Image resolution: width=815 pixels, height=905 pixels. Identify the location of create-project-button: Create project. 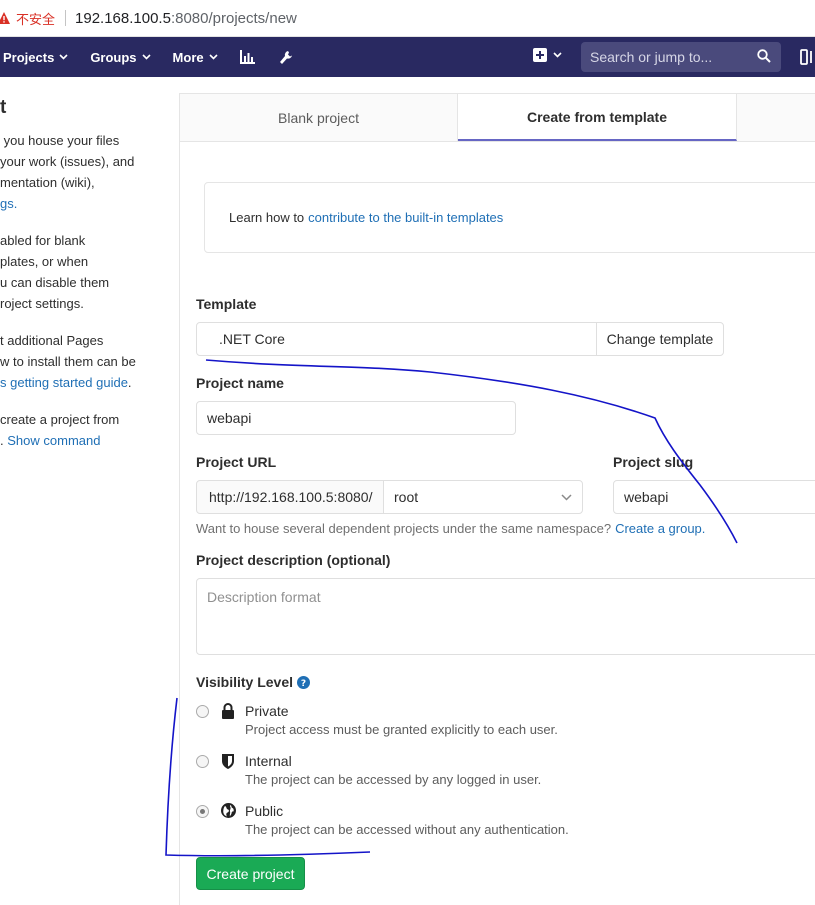
(250, 873).